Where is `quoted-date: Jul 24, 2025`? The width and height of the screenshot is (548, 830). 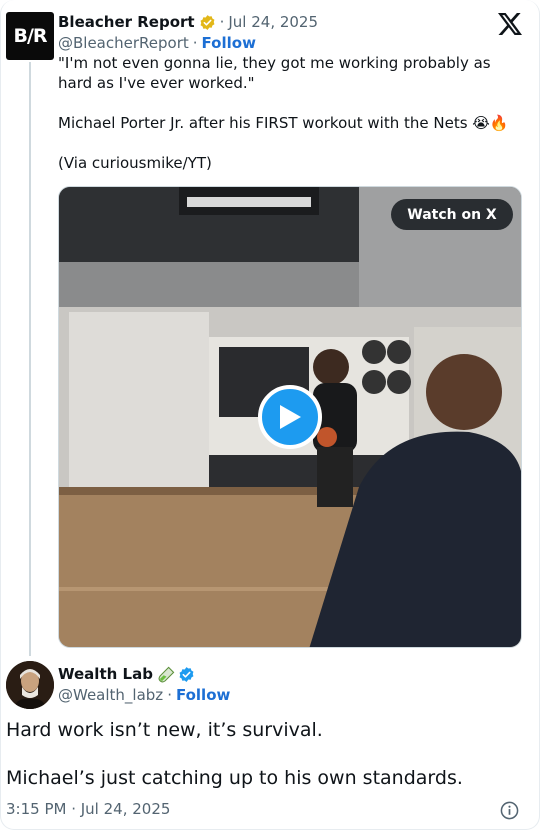
quoted-date: Jul 24, 2025 is located at coordinates (273, 22).